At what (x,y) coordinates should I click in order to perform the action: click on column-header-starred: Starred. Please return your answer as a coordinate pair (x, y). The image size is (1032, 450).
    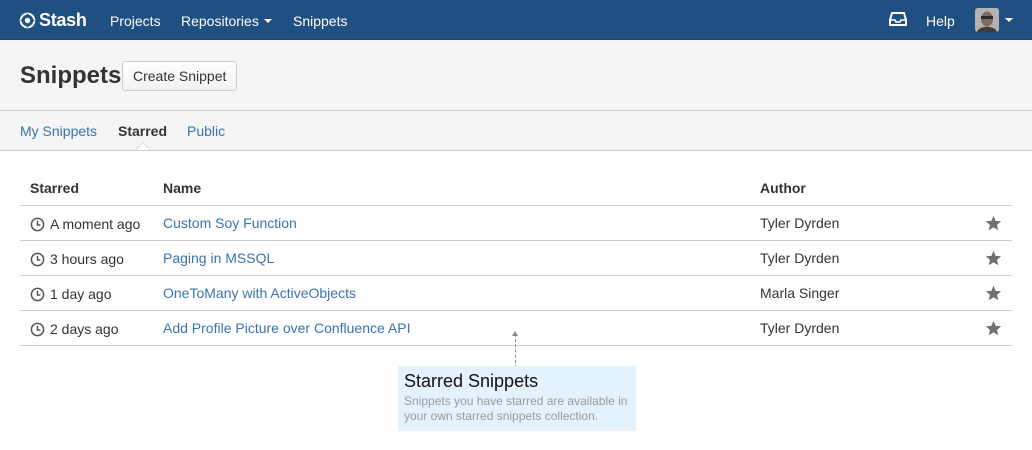
    Looking at the image, I should click on (54, 188).